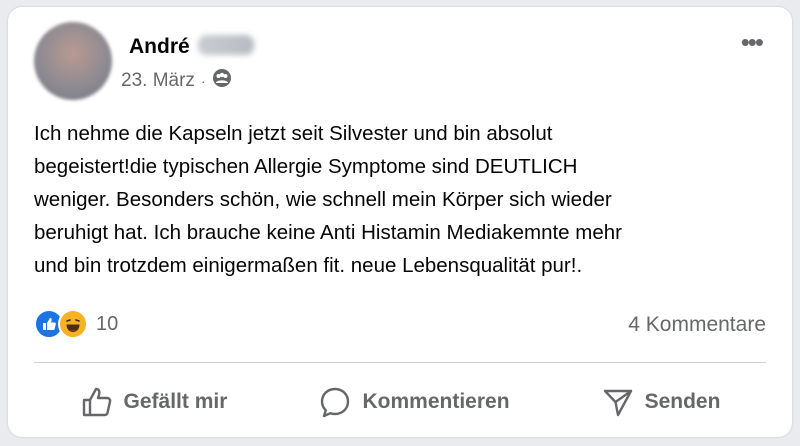 The height and width of the screenshot is (446, 800). Describe the element at coordinates (335, 402) in the screenshot. I see `comment-bubble-icon` at that location.